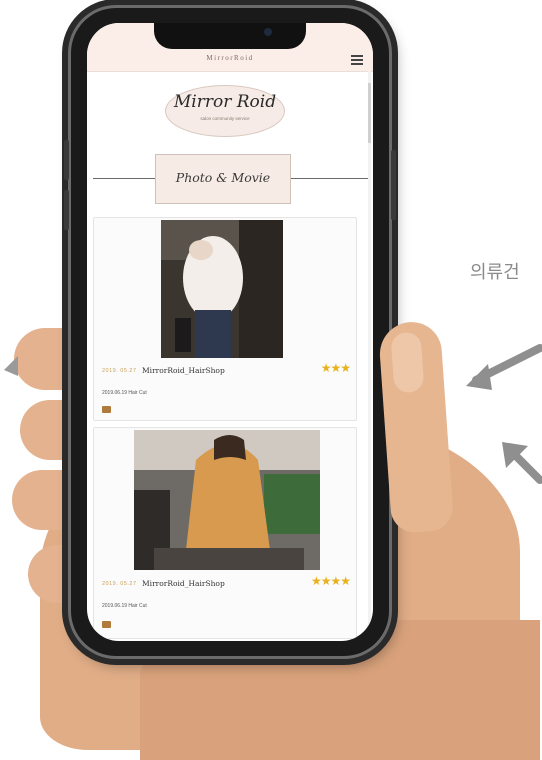 The height and width of the screenshot is (760, 542). What do you see at coordinates (124, 178) in the screenshot?
I see `divider-left` at bounding box center [124, 178].